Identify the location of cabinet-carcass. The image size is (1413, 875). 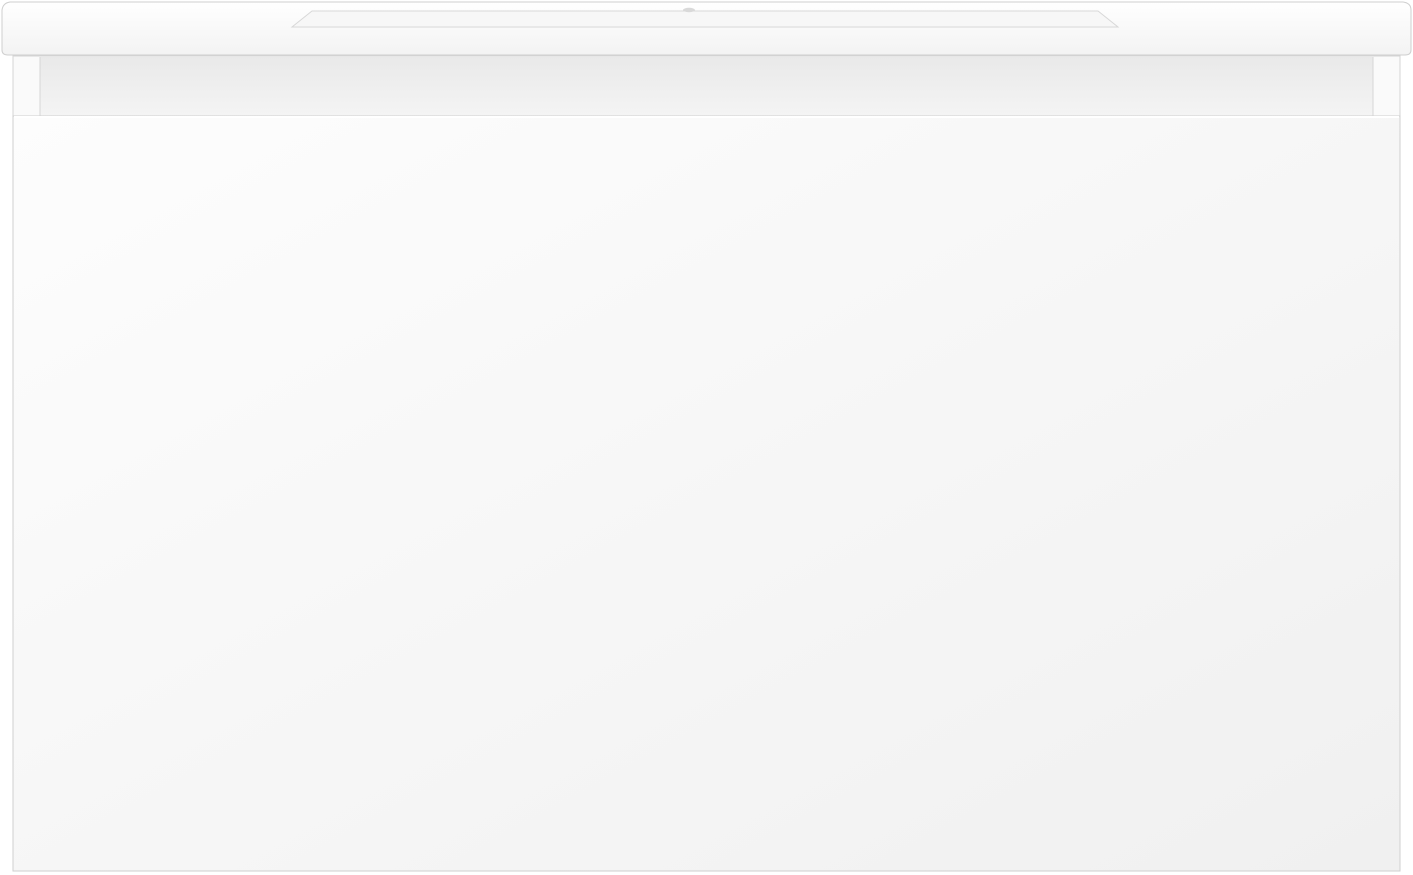
(706, 86).